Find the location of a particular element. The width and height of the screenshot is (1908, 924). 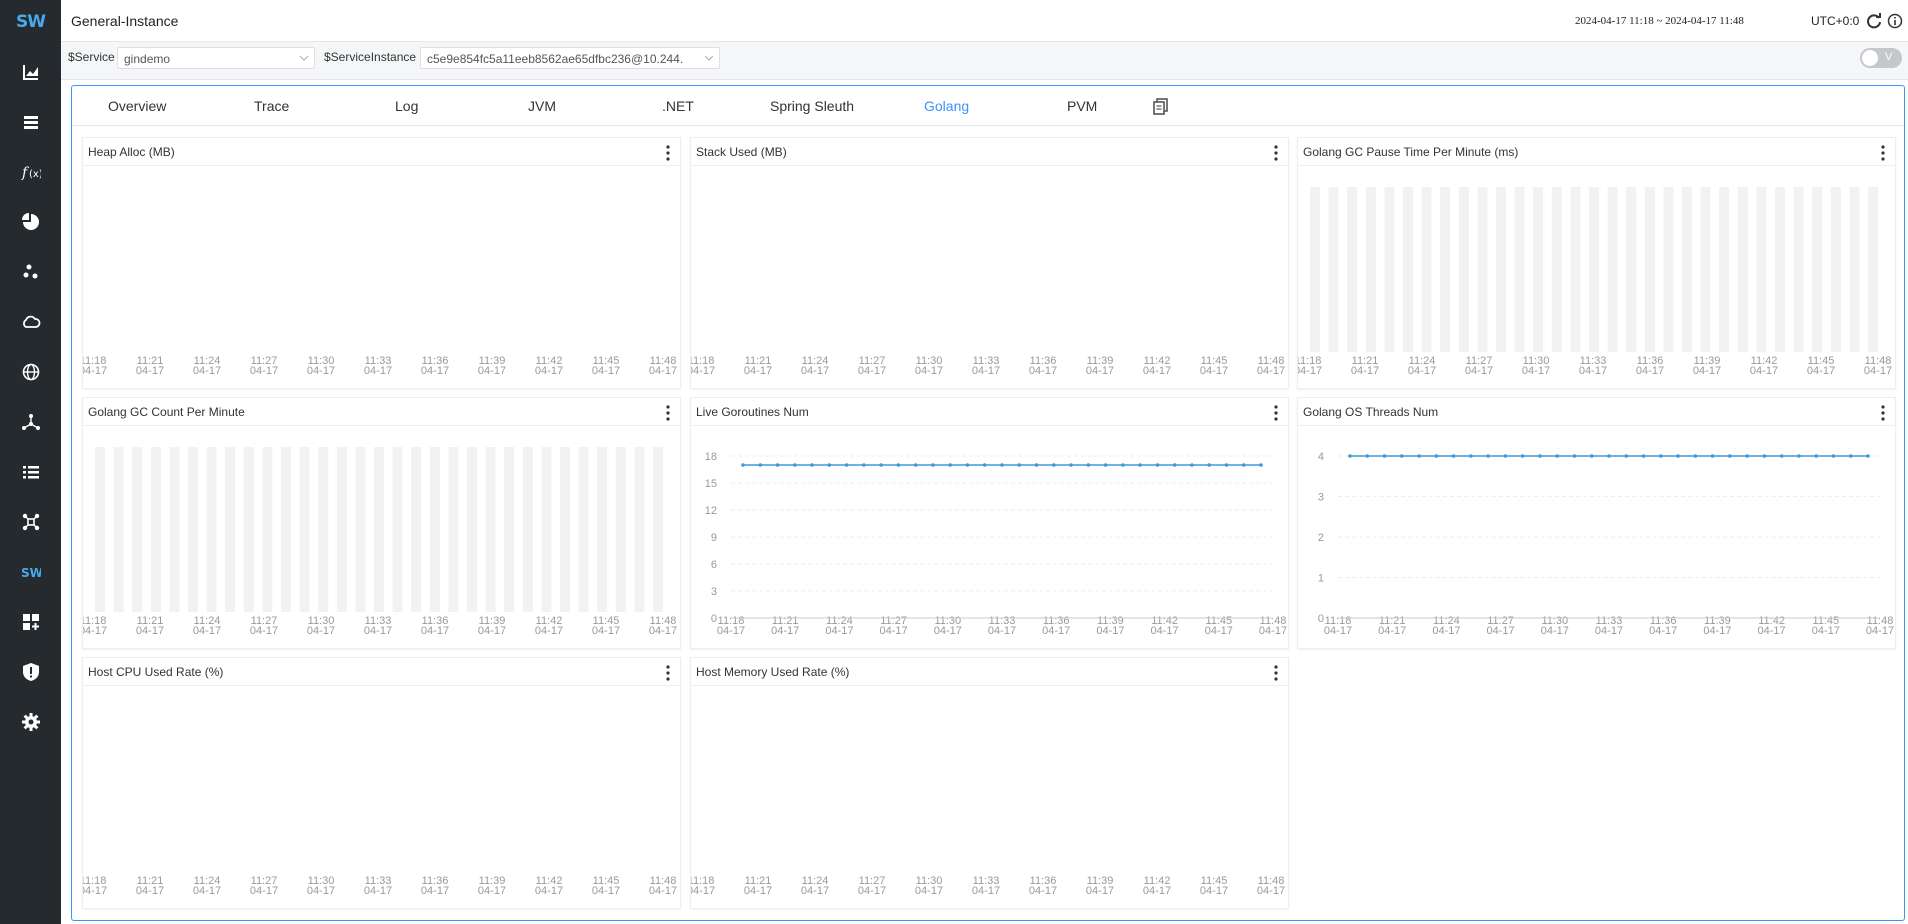

sidebar-item-dashboard-add is located at coordinates (30, 622).